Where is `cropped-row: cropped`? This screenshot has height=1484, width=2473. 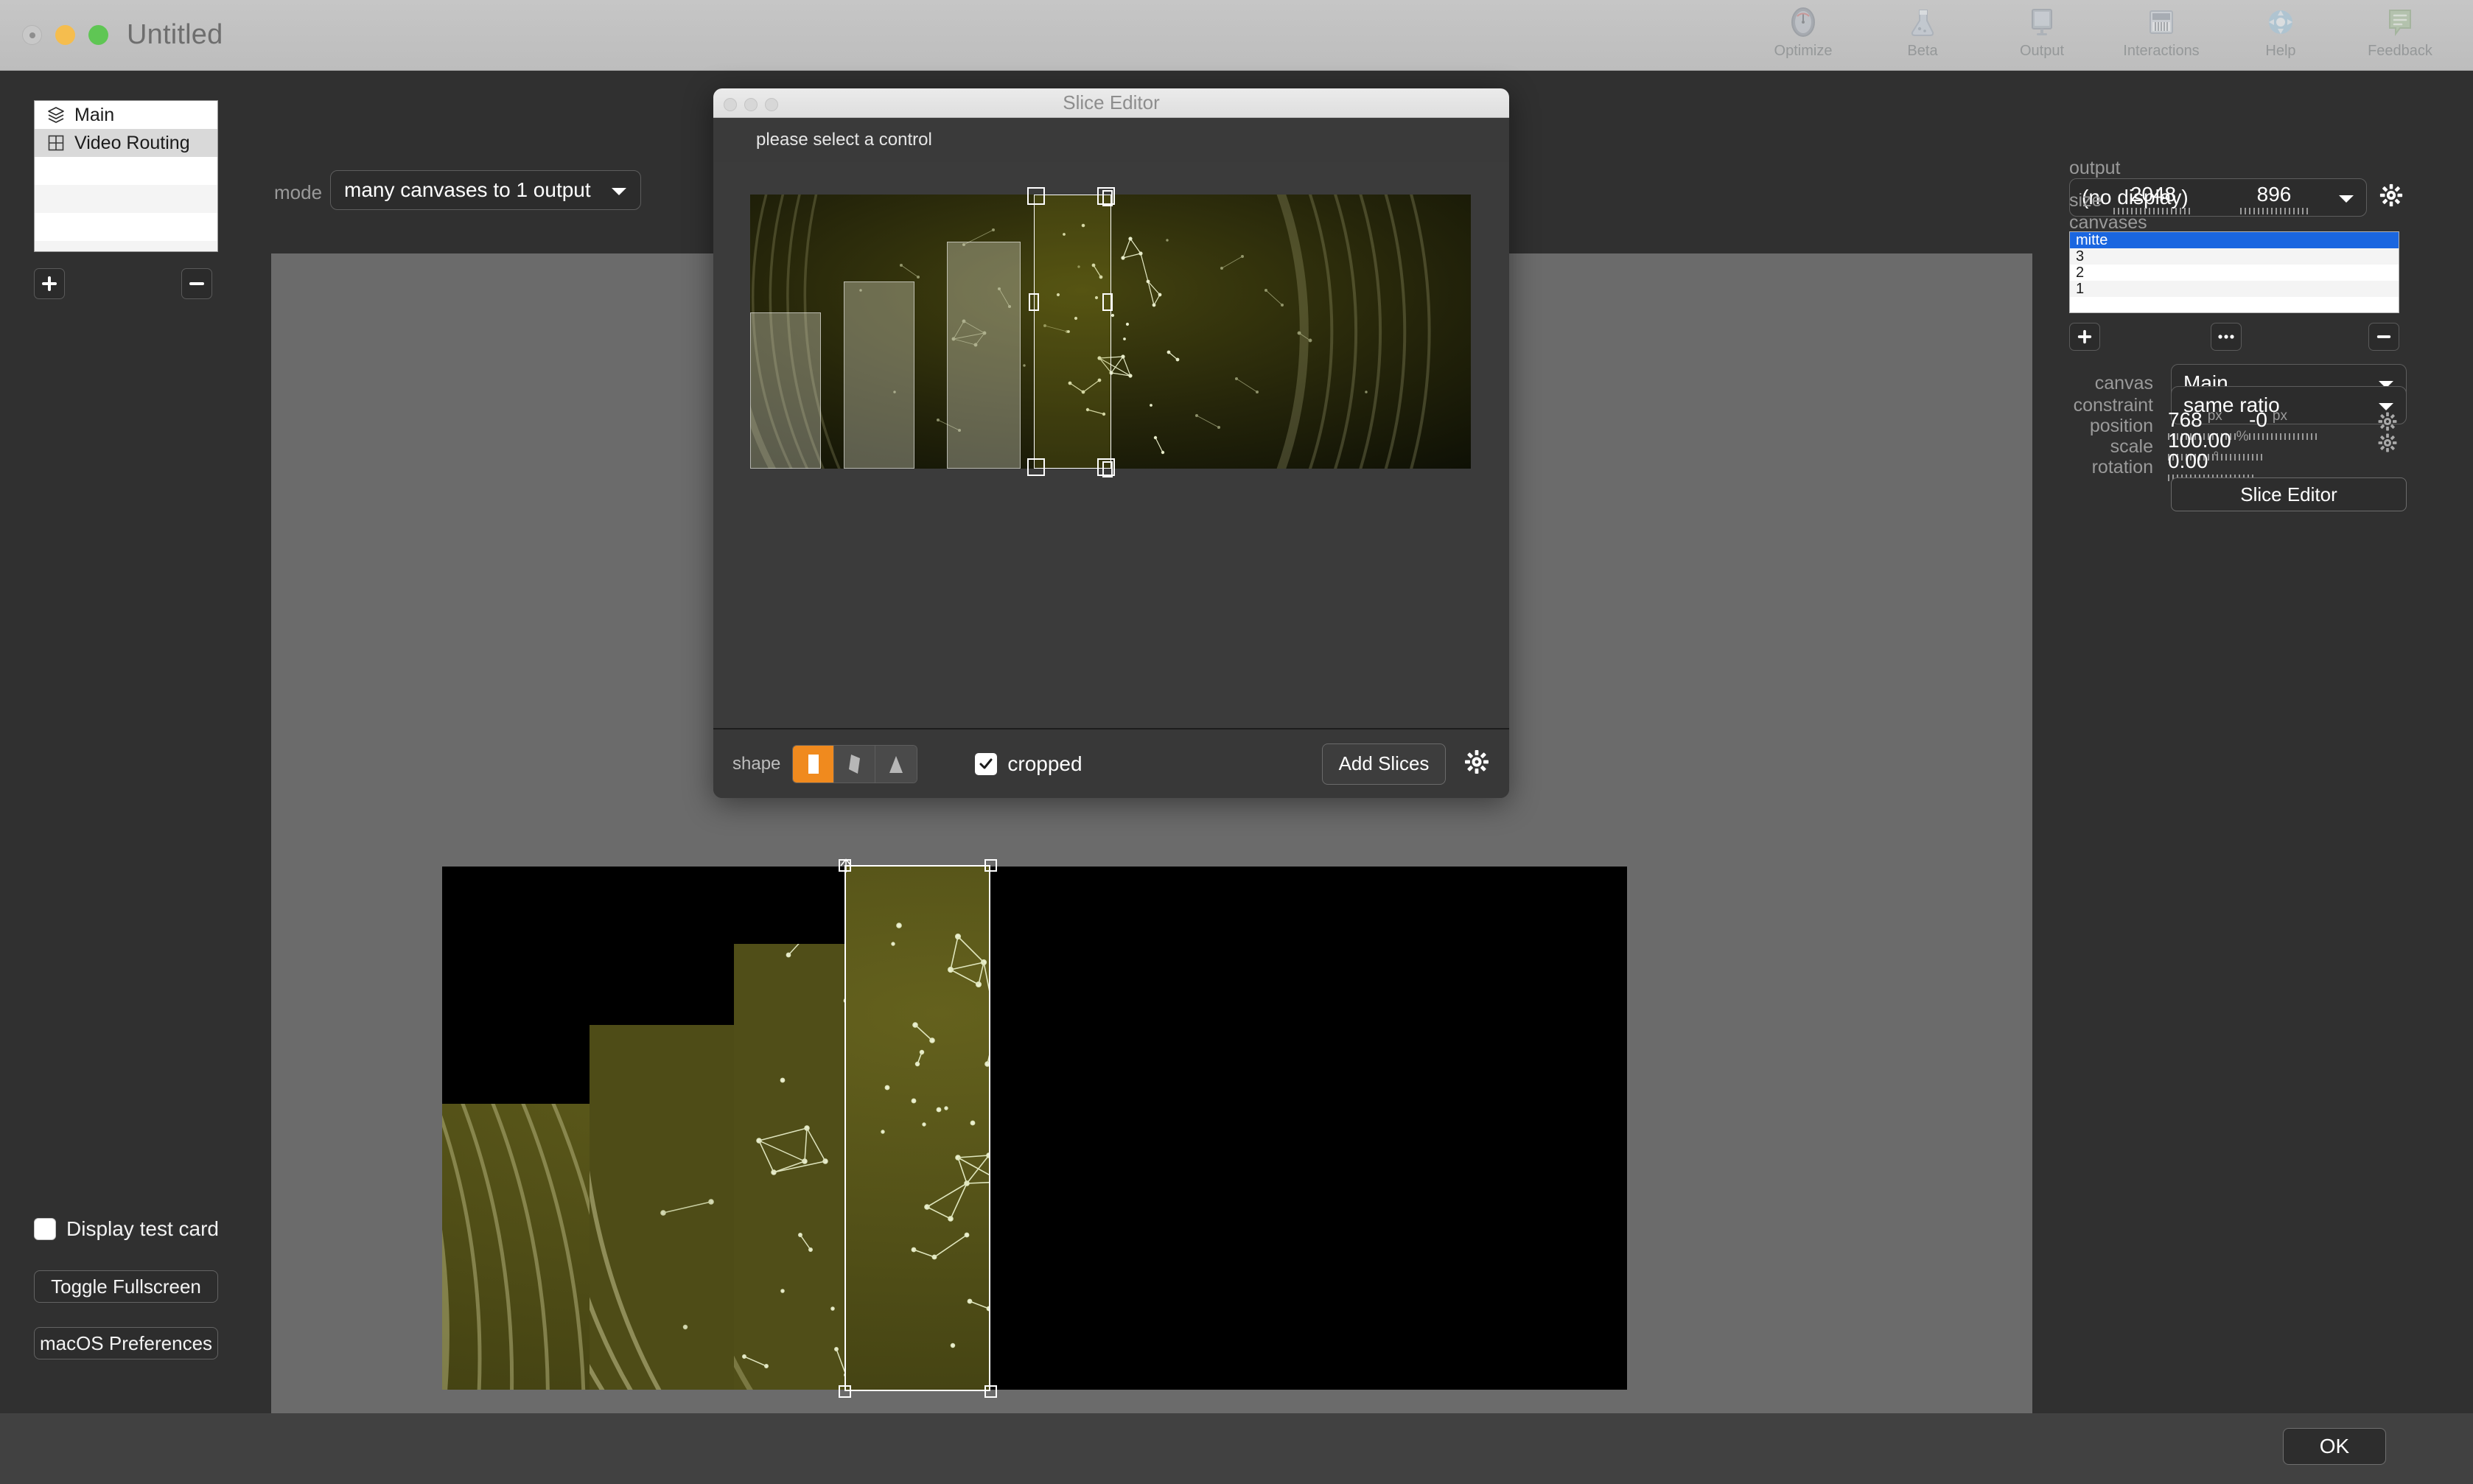 cropped-row: cropped is located at coordinates (1028, 764).